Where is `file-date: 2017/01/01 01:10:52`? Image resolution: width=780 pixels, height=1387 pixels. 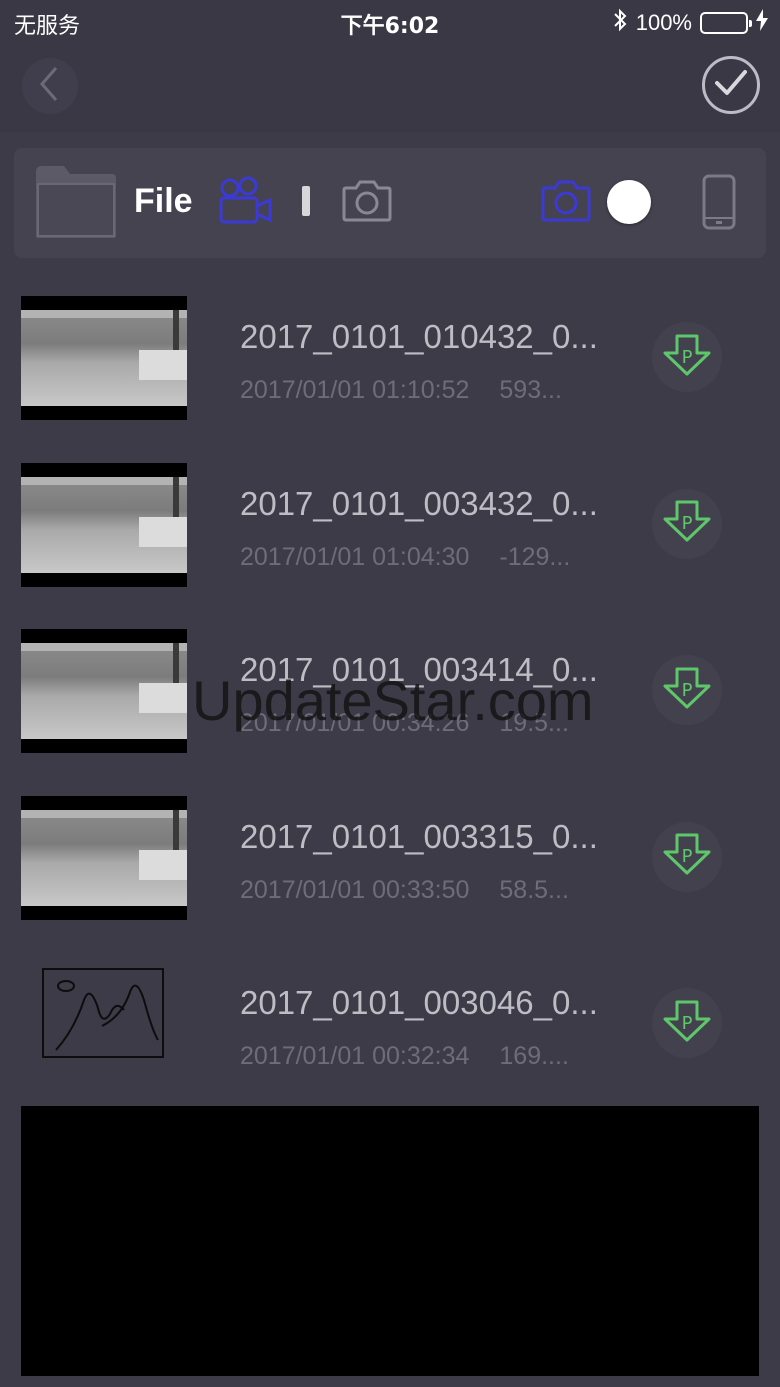
file-date: 2017/01/01 01:10:52 is located at coordinates (355, 390).